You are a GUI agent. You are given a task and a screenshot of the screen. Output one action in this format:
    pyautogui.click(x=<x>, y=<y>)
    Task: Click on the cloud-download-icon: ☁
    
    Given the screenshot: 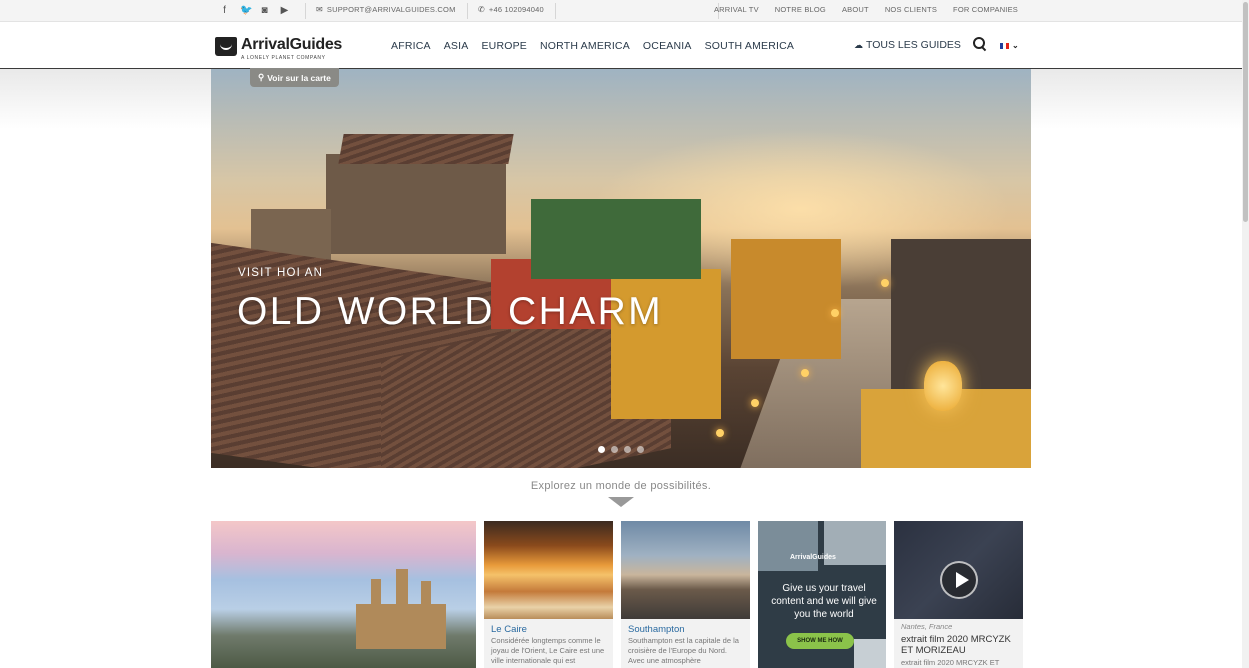 What is the action you would take?
    pyautogui.click(x=858, y=44)
    